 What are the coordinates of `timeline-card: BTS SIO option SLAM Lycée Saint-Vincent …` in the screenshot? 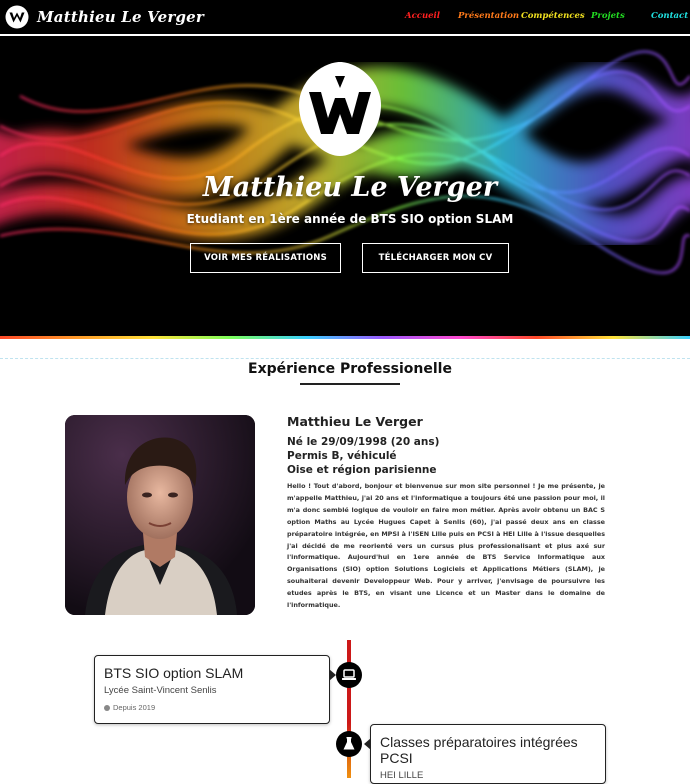 It's located at (215, 689).